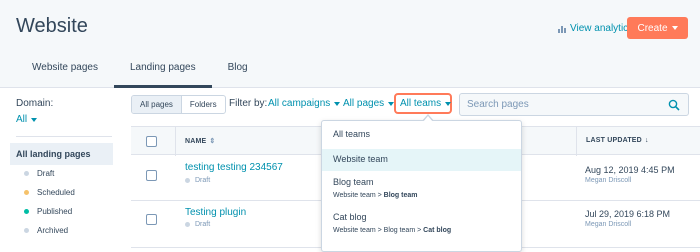 The width and height of the screenshot is (700, 252). What do you see at coordinates (151, 141) in the screenshot?
I see `select-all-checkbox` at bounding box center [151, 141].